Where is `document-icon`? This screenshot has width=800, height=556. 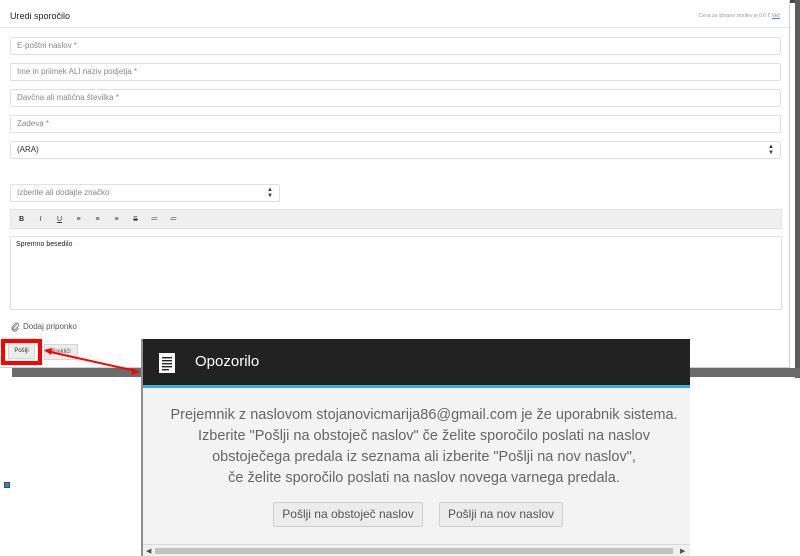
document-icon is located at coordinates (167, 363).